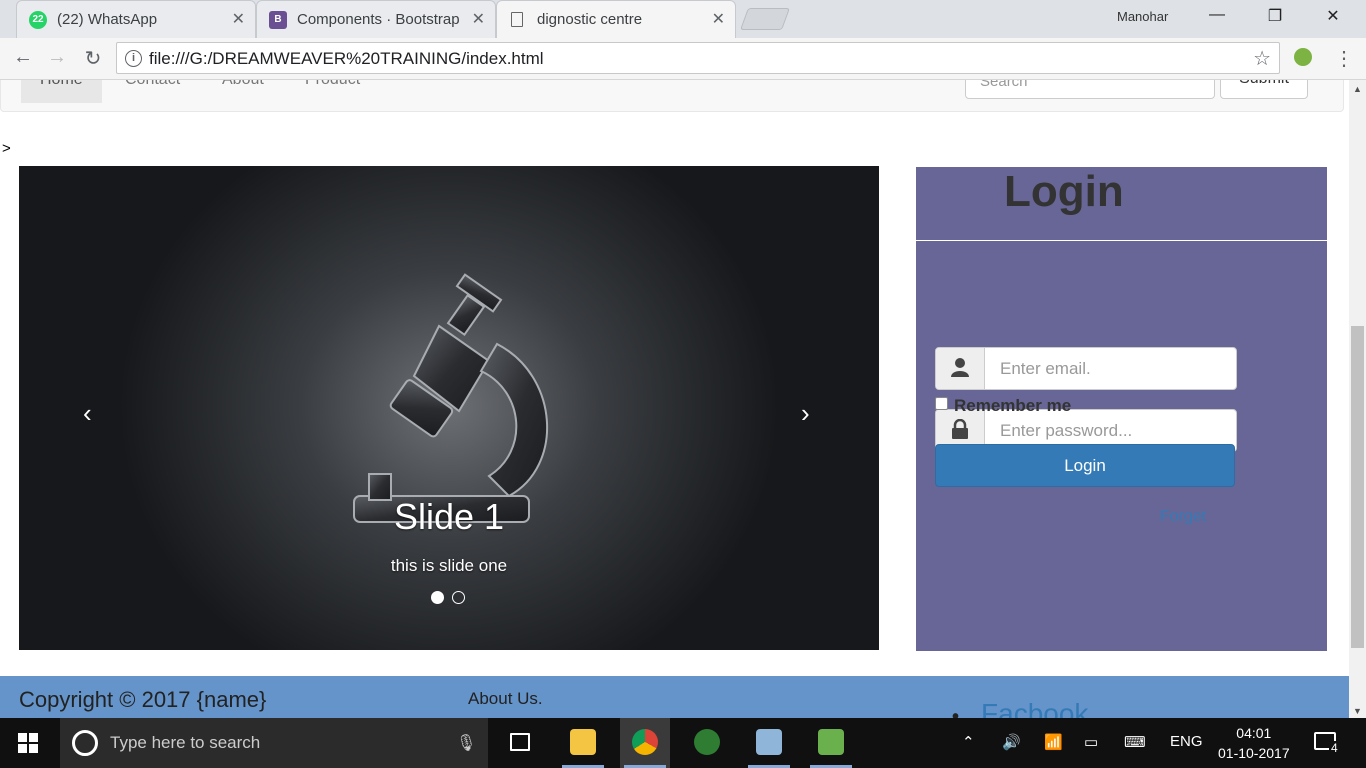  What do you see at coordinates (1011, 742) in the screenshot?
I see `volume-icon: 🔊` at bounding box center [1011, 742].